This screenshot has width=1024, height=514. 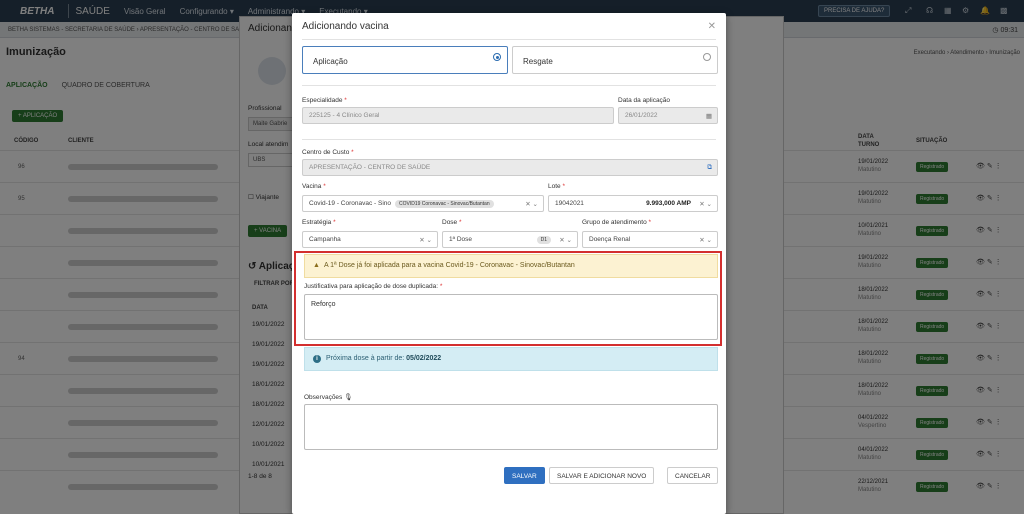 I want to click on save-and-new-button: SALVAR E ADICIONAR NOVO, so click(x=602, y=475).